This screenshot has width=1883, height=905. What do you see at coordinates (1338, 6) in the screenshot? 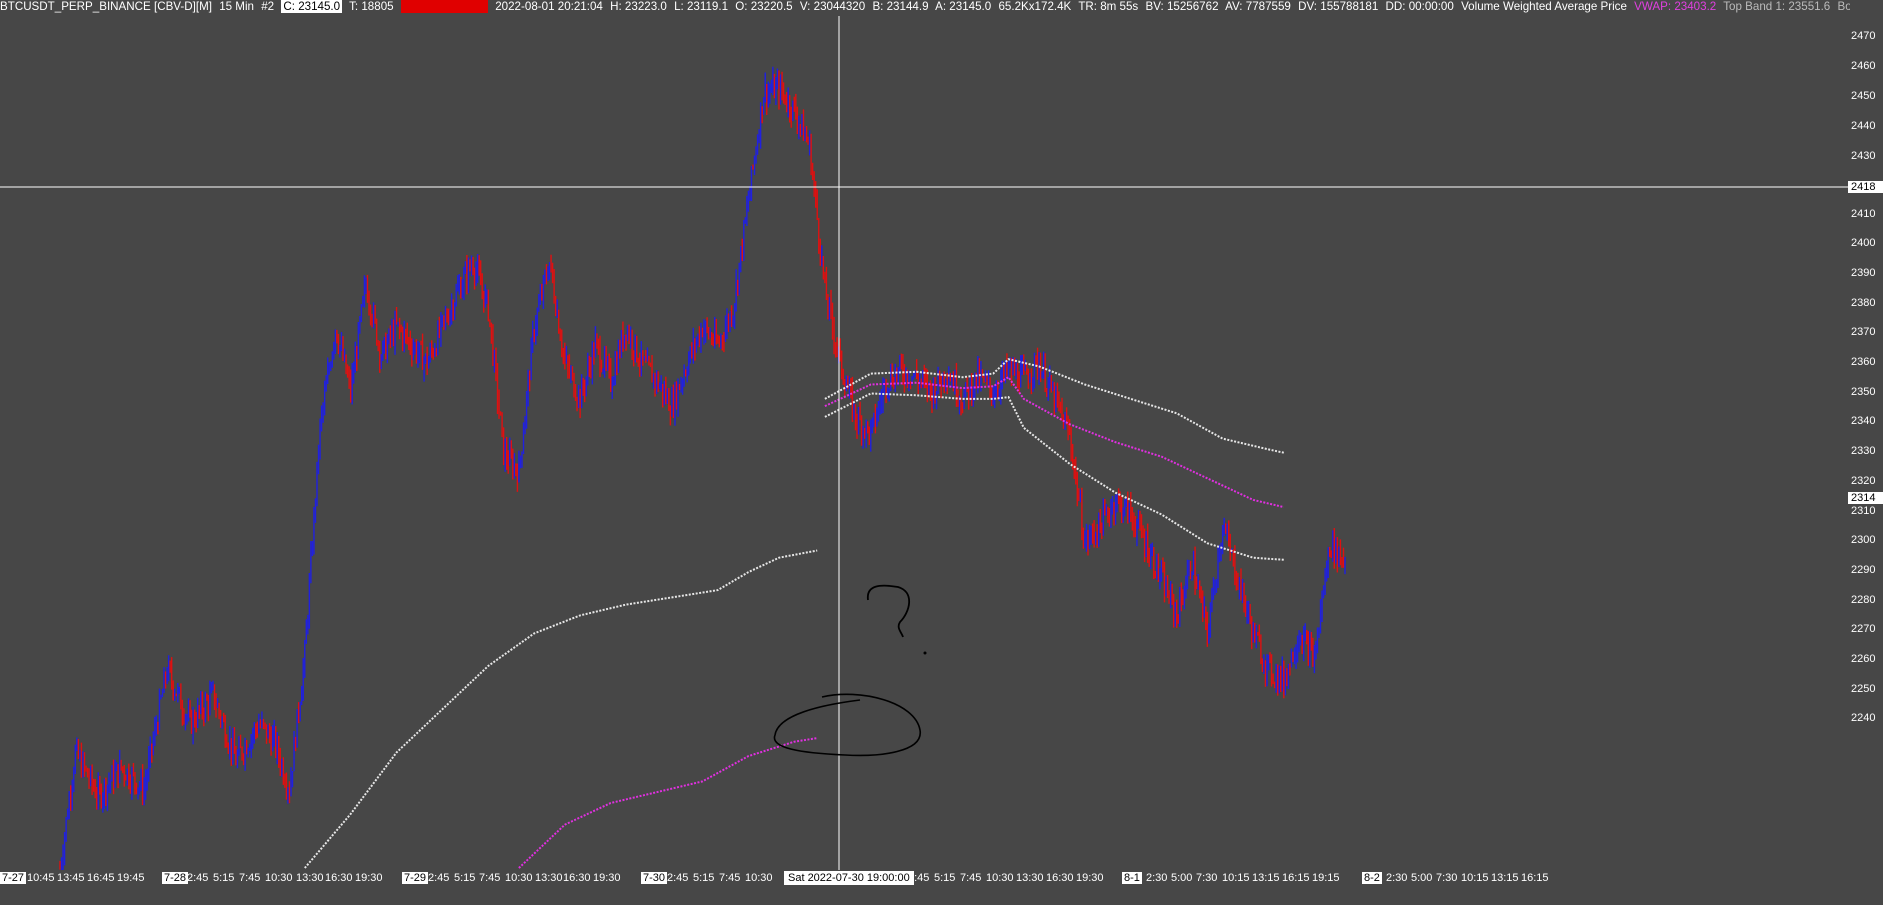
I see `delta-volume-value: DV: 155788181` at bounding box center [1338, 6].